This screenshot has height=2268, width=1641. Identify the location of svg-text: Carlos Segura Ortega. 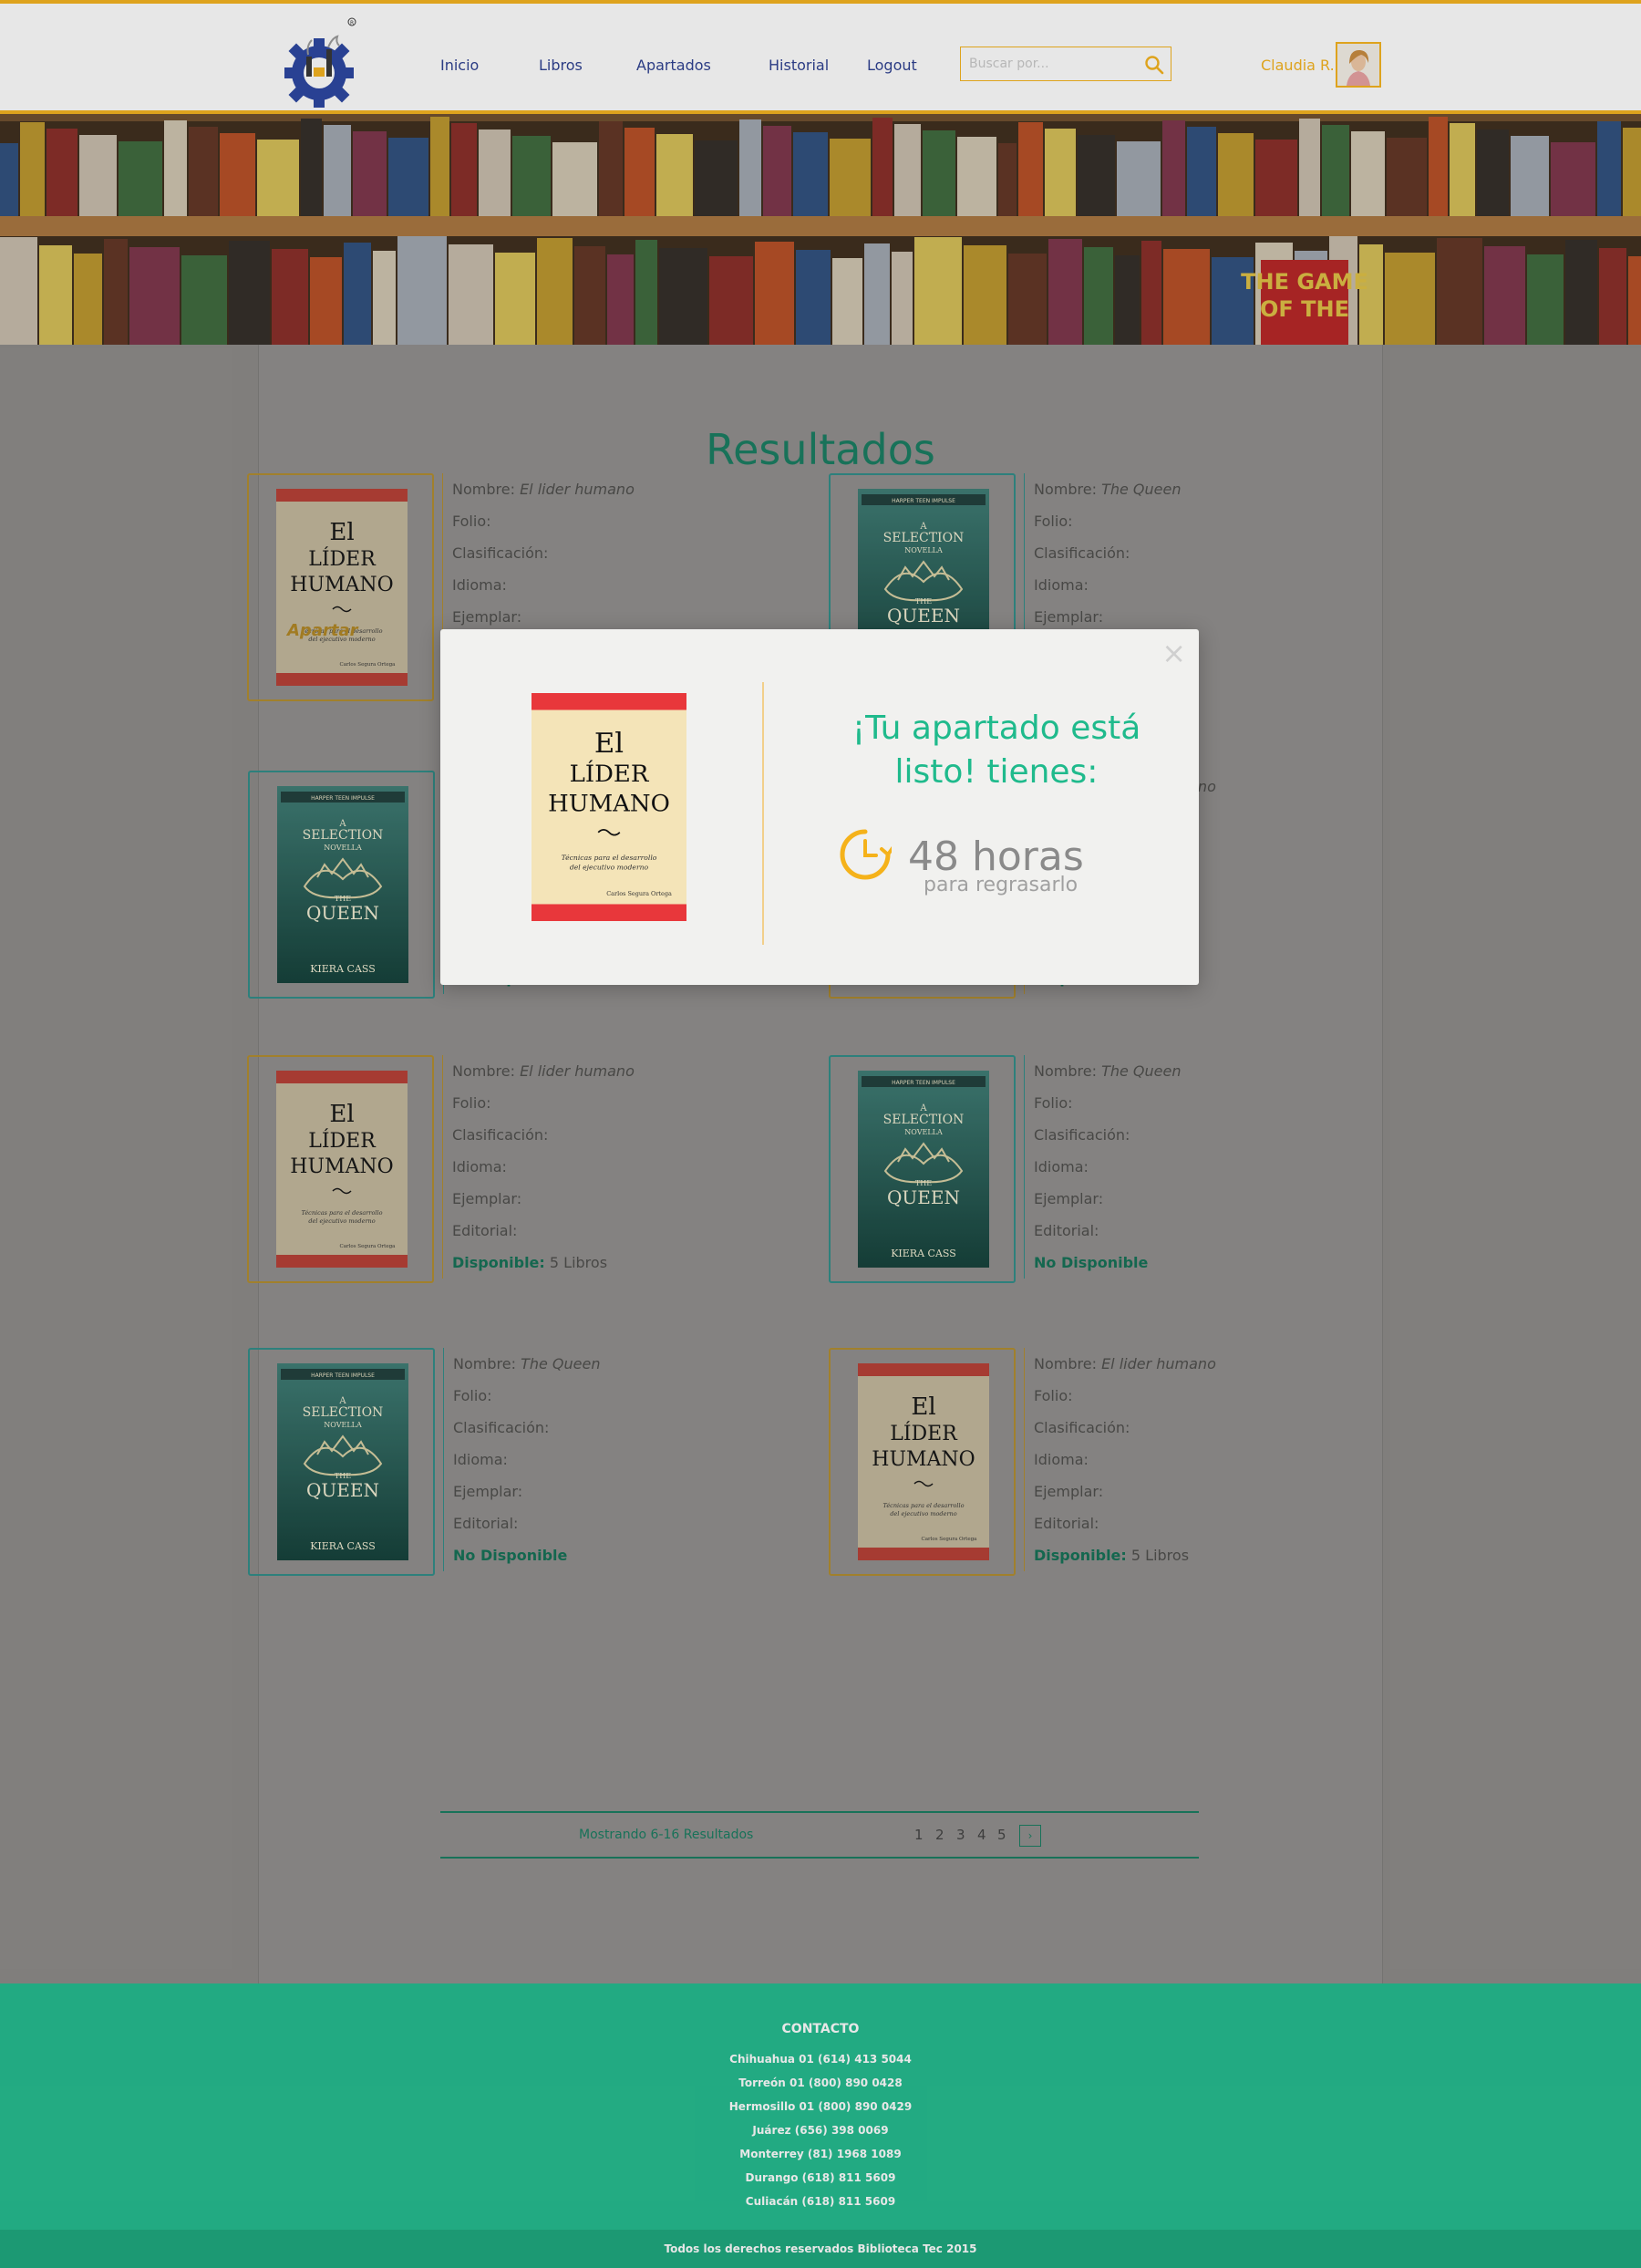
(639, 893).